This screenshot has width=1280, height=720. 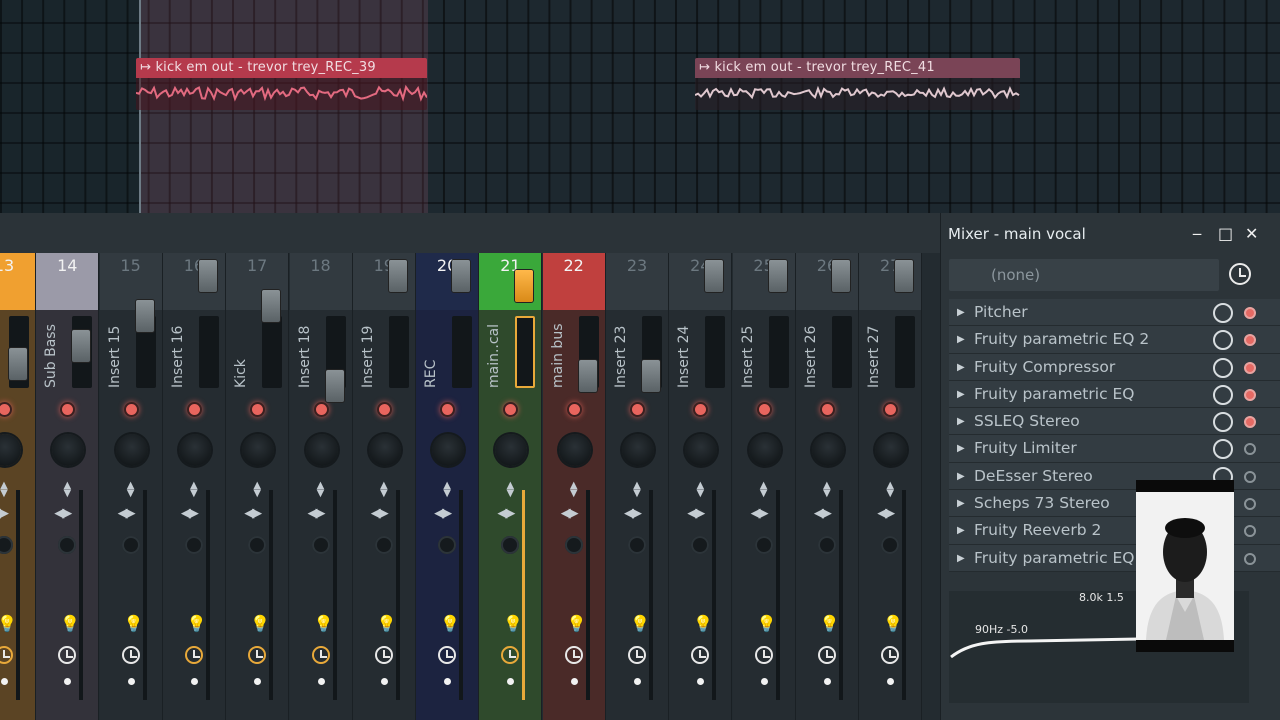 I want to click on mixer-strip: 14 Sub Bass ▲ ▼ ◀▶ 💡, so click(x=68, y=486).